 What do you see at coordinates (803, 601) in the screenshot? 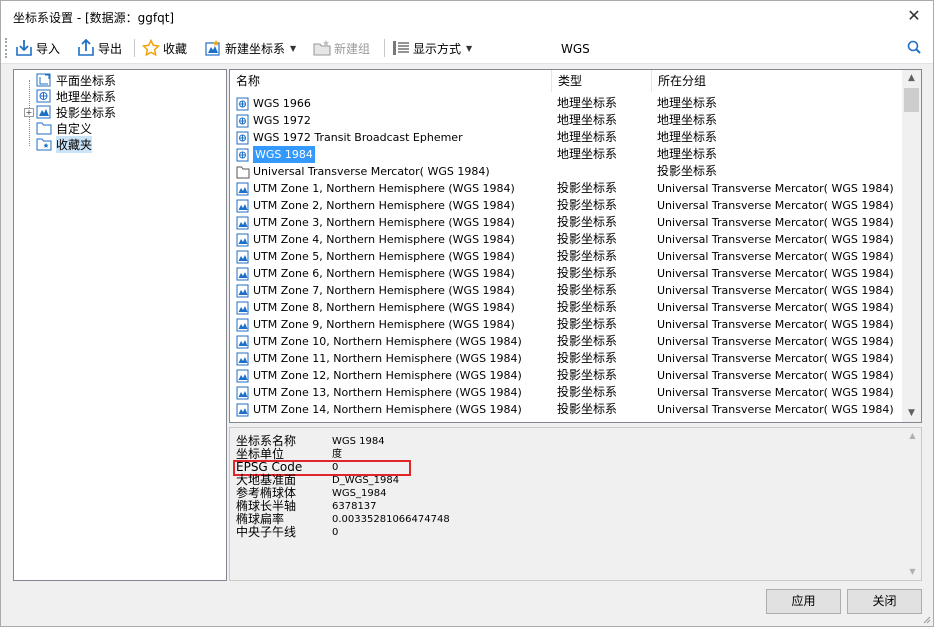
I see `apply-button: 应用` at bounding box center [803, 601].